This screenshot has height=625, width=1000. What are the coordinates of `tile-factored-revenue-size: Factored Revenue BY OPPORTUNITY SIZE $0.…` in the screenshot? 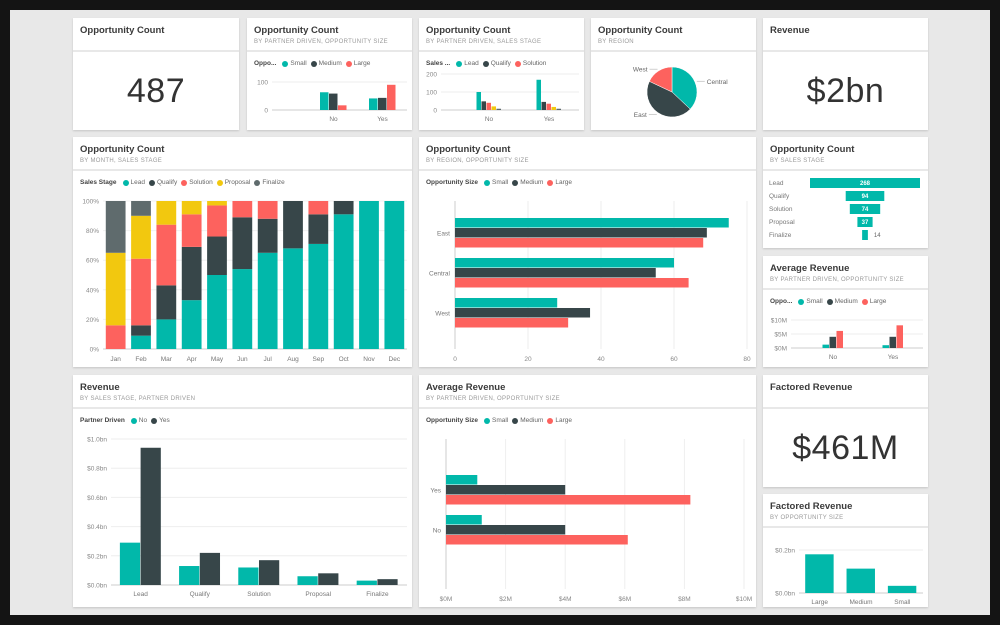 It's located at (845, 550).